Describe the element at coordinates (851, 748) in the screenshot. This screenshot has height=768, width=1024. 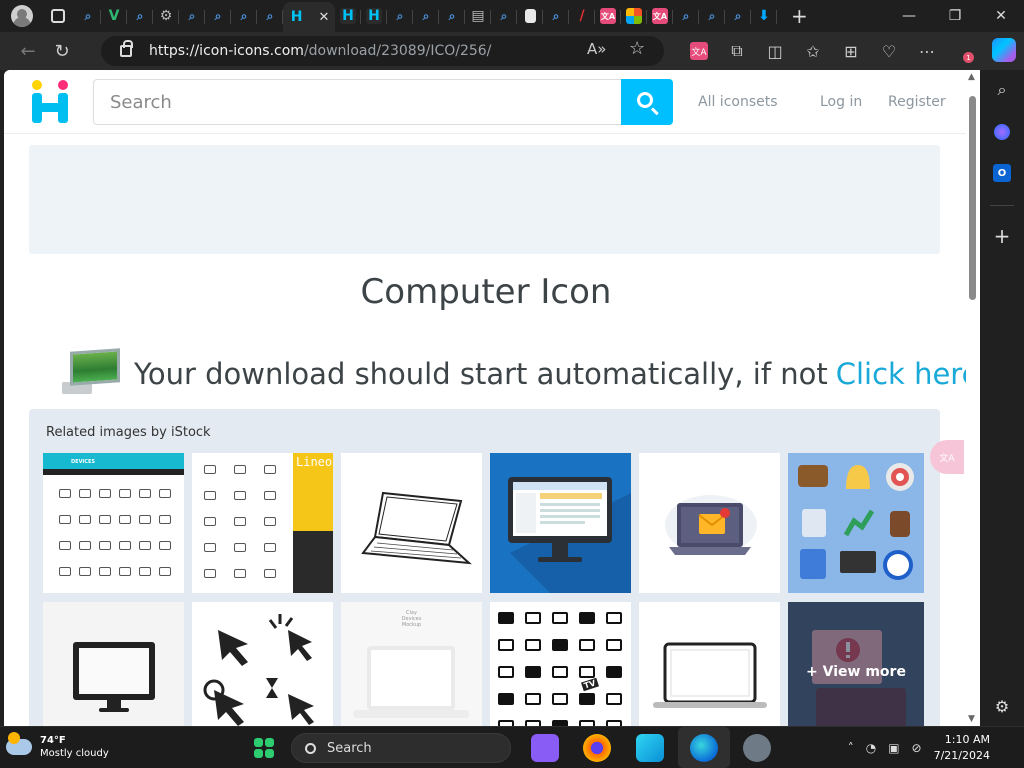
I see `tray-chevron-icon: ˄` at that location.